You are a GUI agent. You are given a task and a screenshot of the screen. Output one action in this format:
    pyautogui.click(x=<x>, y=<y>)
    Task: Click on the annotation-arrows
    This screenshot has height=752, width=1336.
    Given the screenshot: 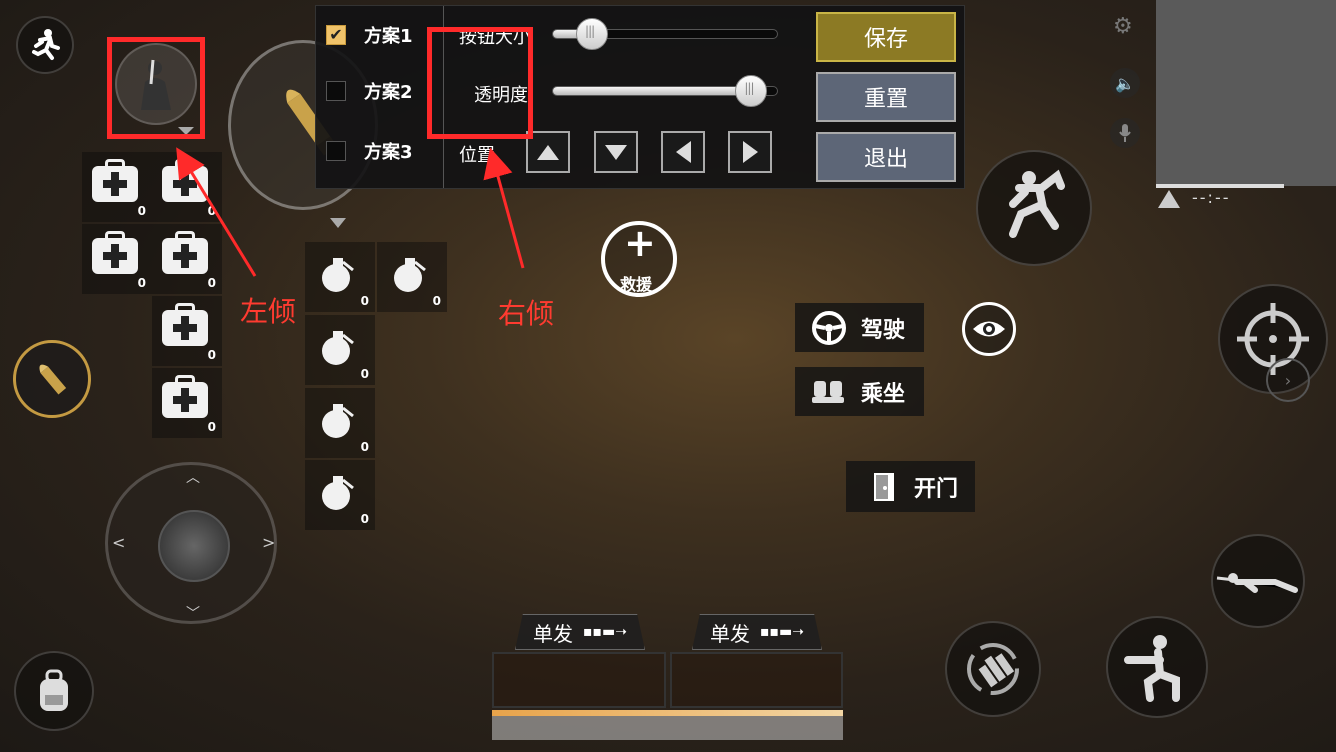 What is the action you would take?
    pyautogui.click(x=350, y=212)
    